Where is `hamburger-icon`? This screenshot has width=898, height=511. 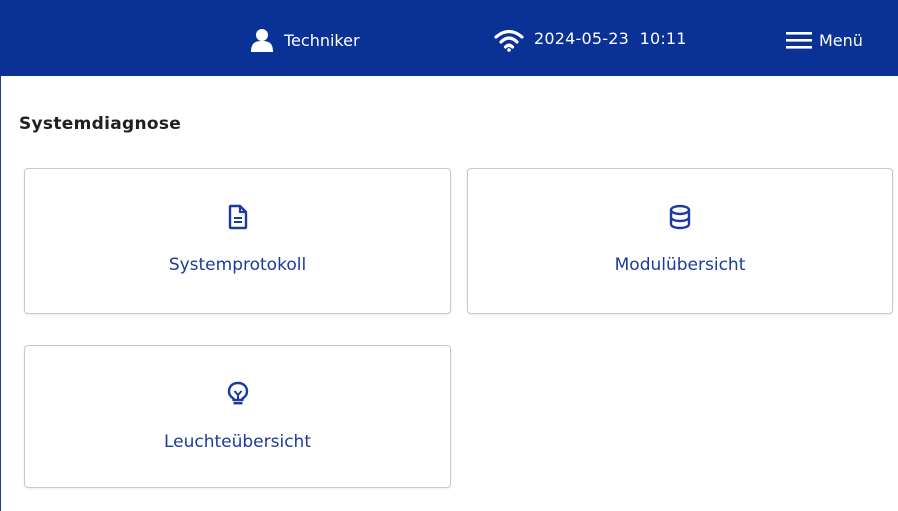
hamburger-icon is located at coordinates (799, 40).